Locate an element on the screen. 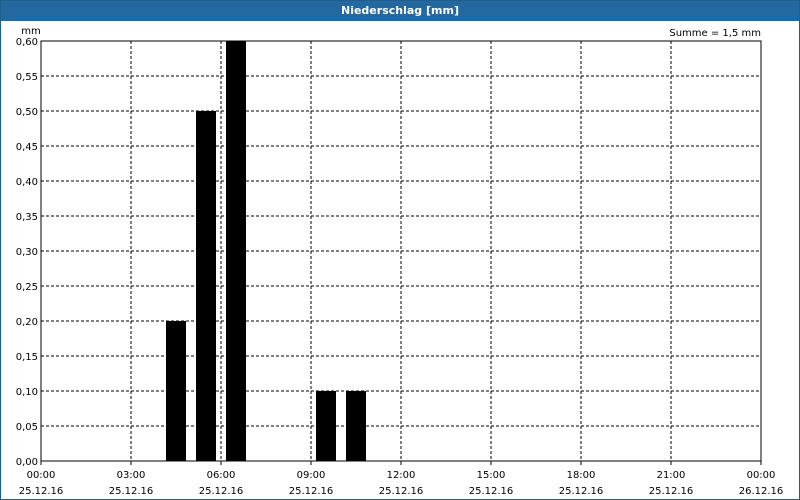 This screenshot has width=800, height=500. x-tick-time-label: 15:00 is located at coordinates (491, 475).